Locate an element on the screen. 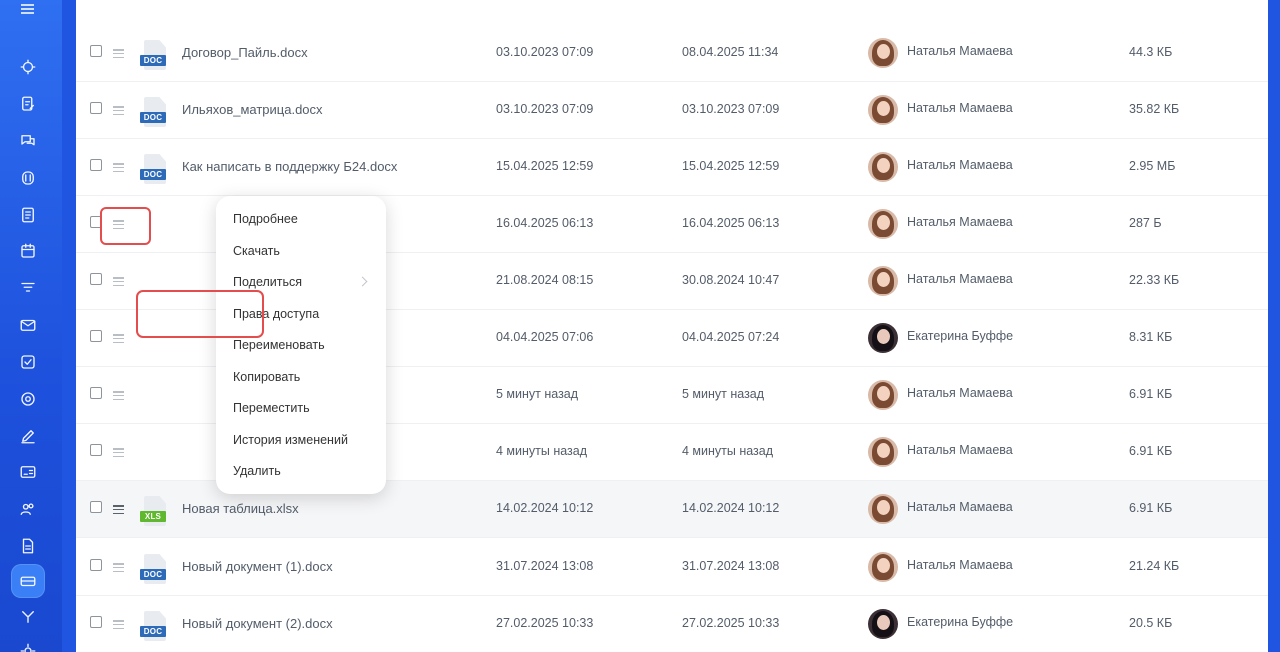 Image resolution: width=1280 pixels, height=652 pixels. filter-icon is located at coordinates (28, 288).